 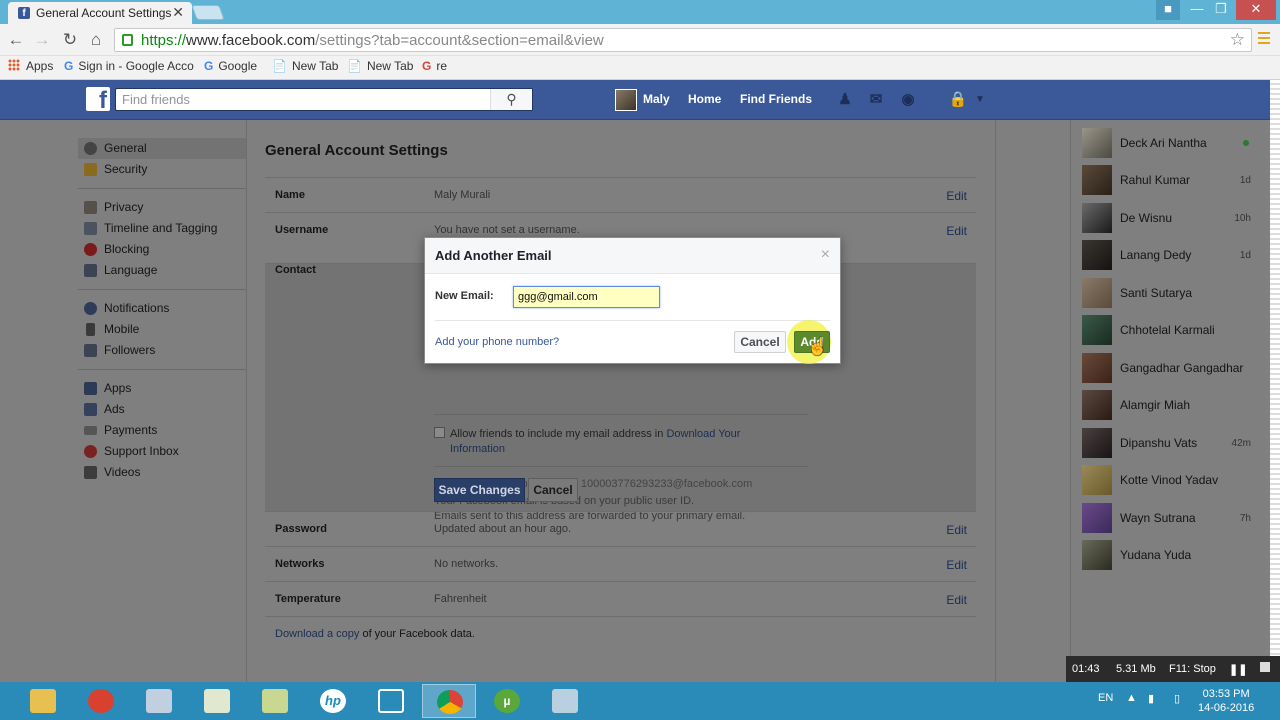 I want to click on bookmark-new-tab-1: 📄 New Tab, so click(x=305, y=66).